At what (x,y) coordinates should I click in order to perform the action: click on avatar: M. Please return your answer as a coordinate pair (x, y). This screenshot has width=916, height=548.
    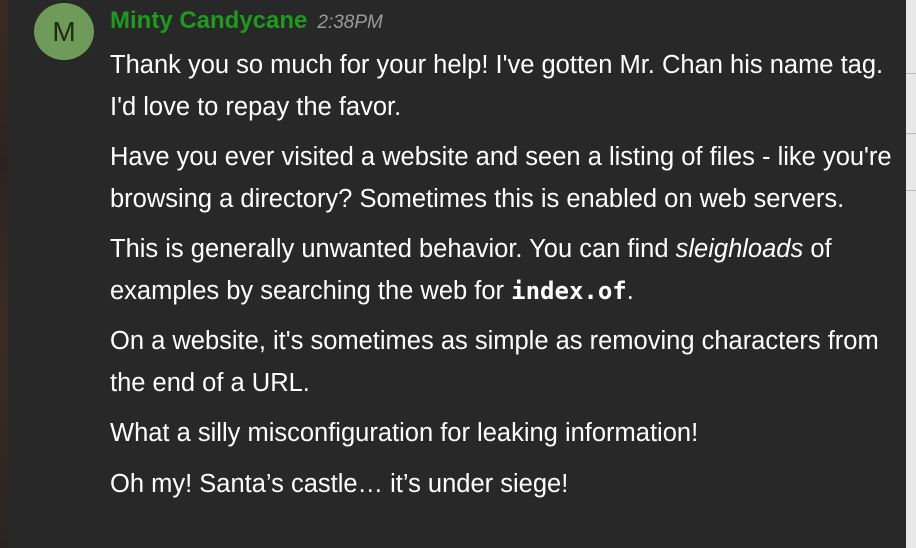
    Looking at the image, I should click on (64, 31).